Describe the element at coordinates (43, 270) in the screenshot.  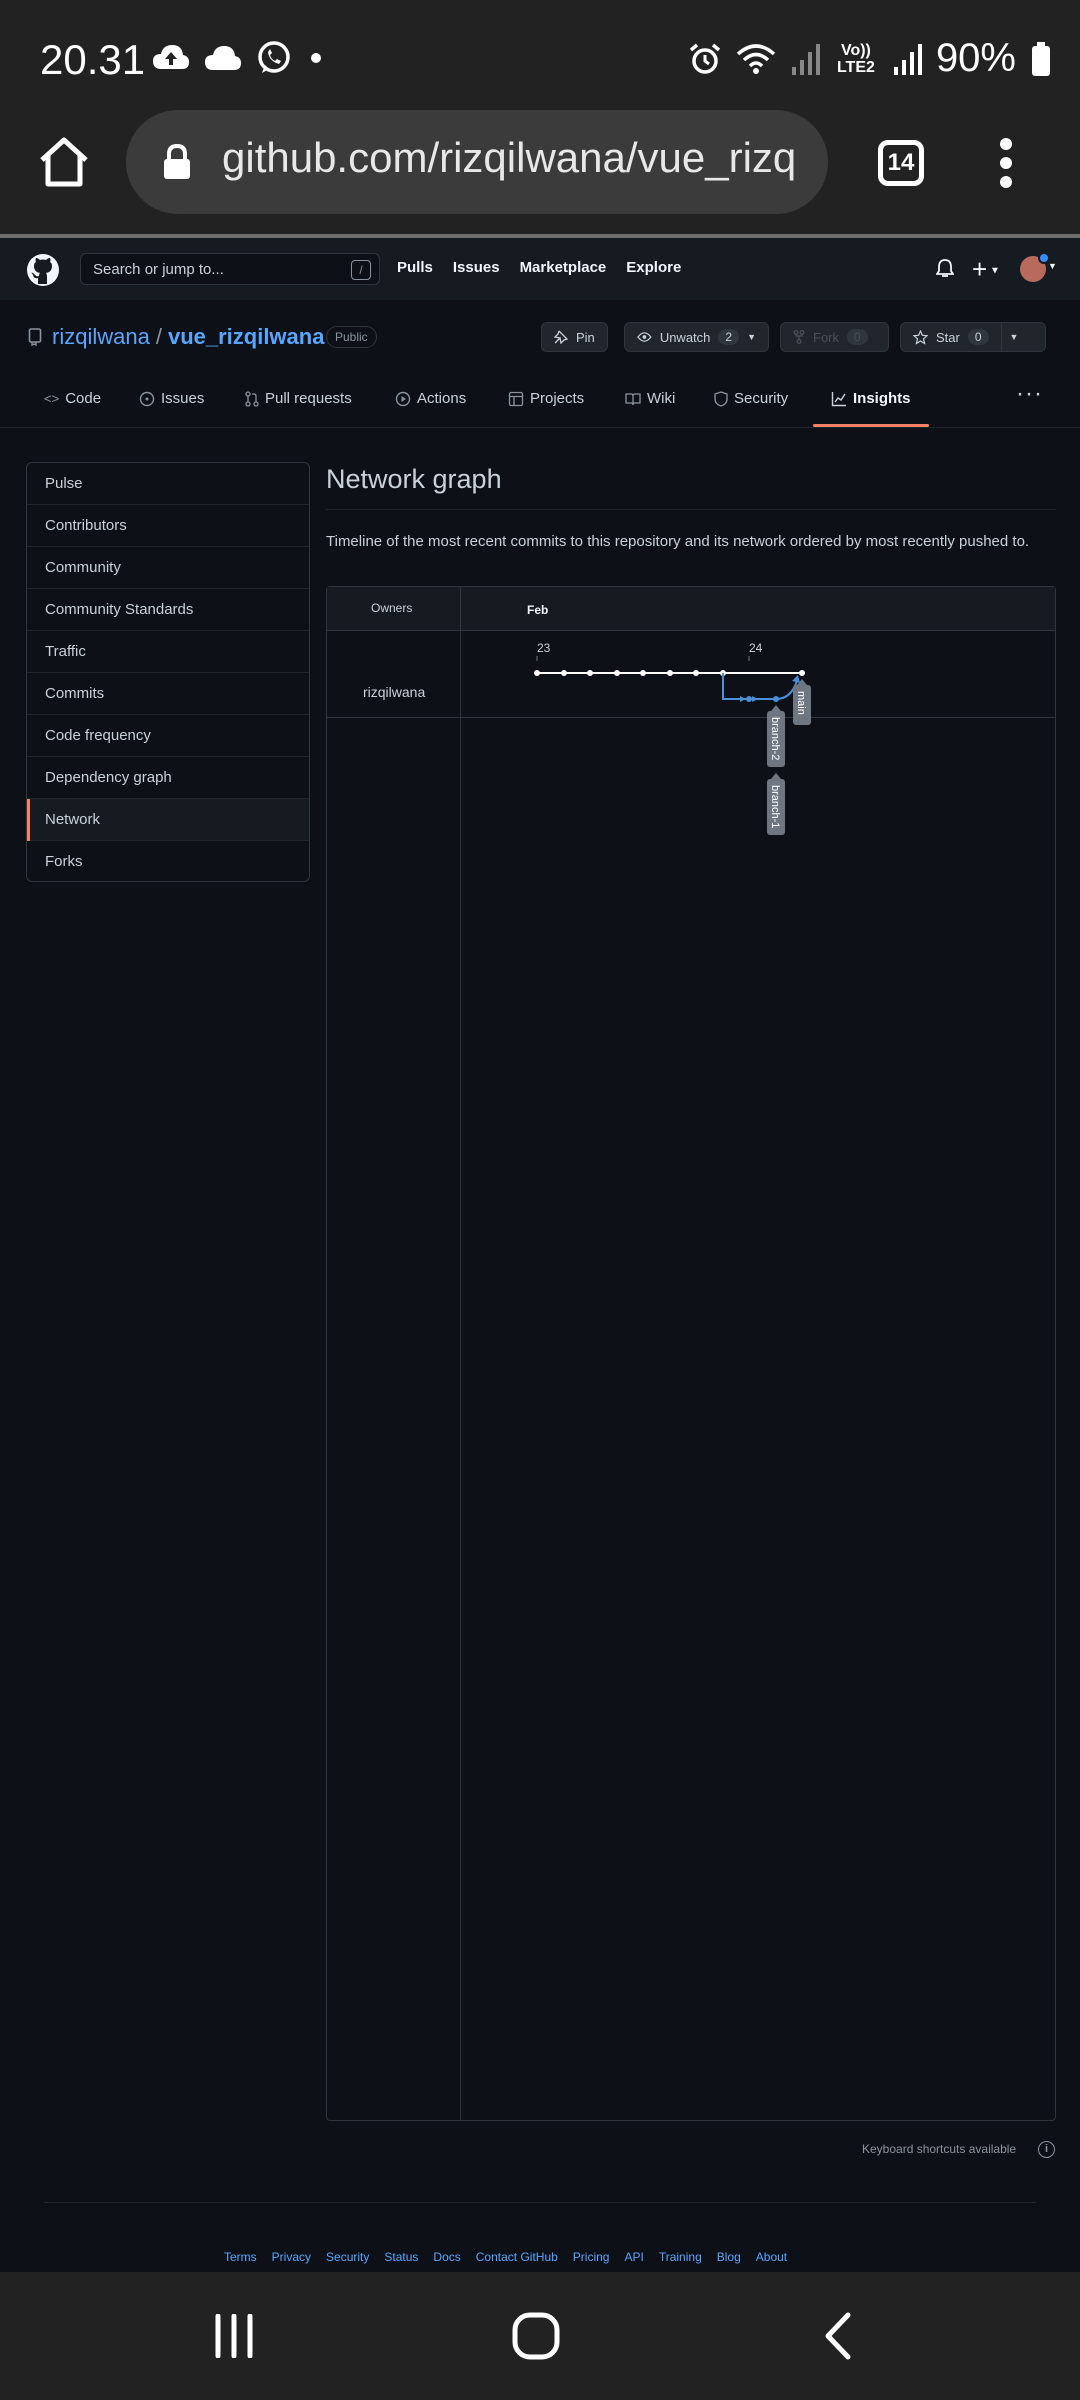
I see `github-logo-icon` at that location.